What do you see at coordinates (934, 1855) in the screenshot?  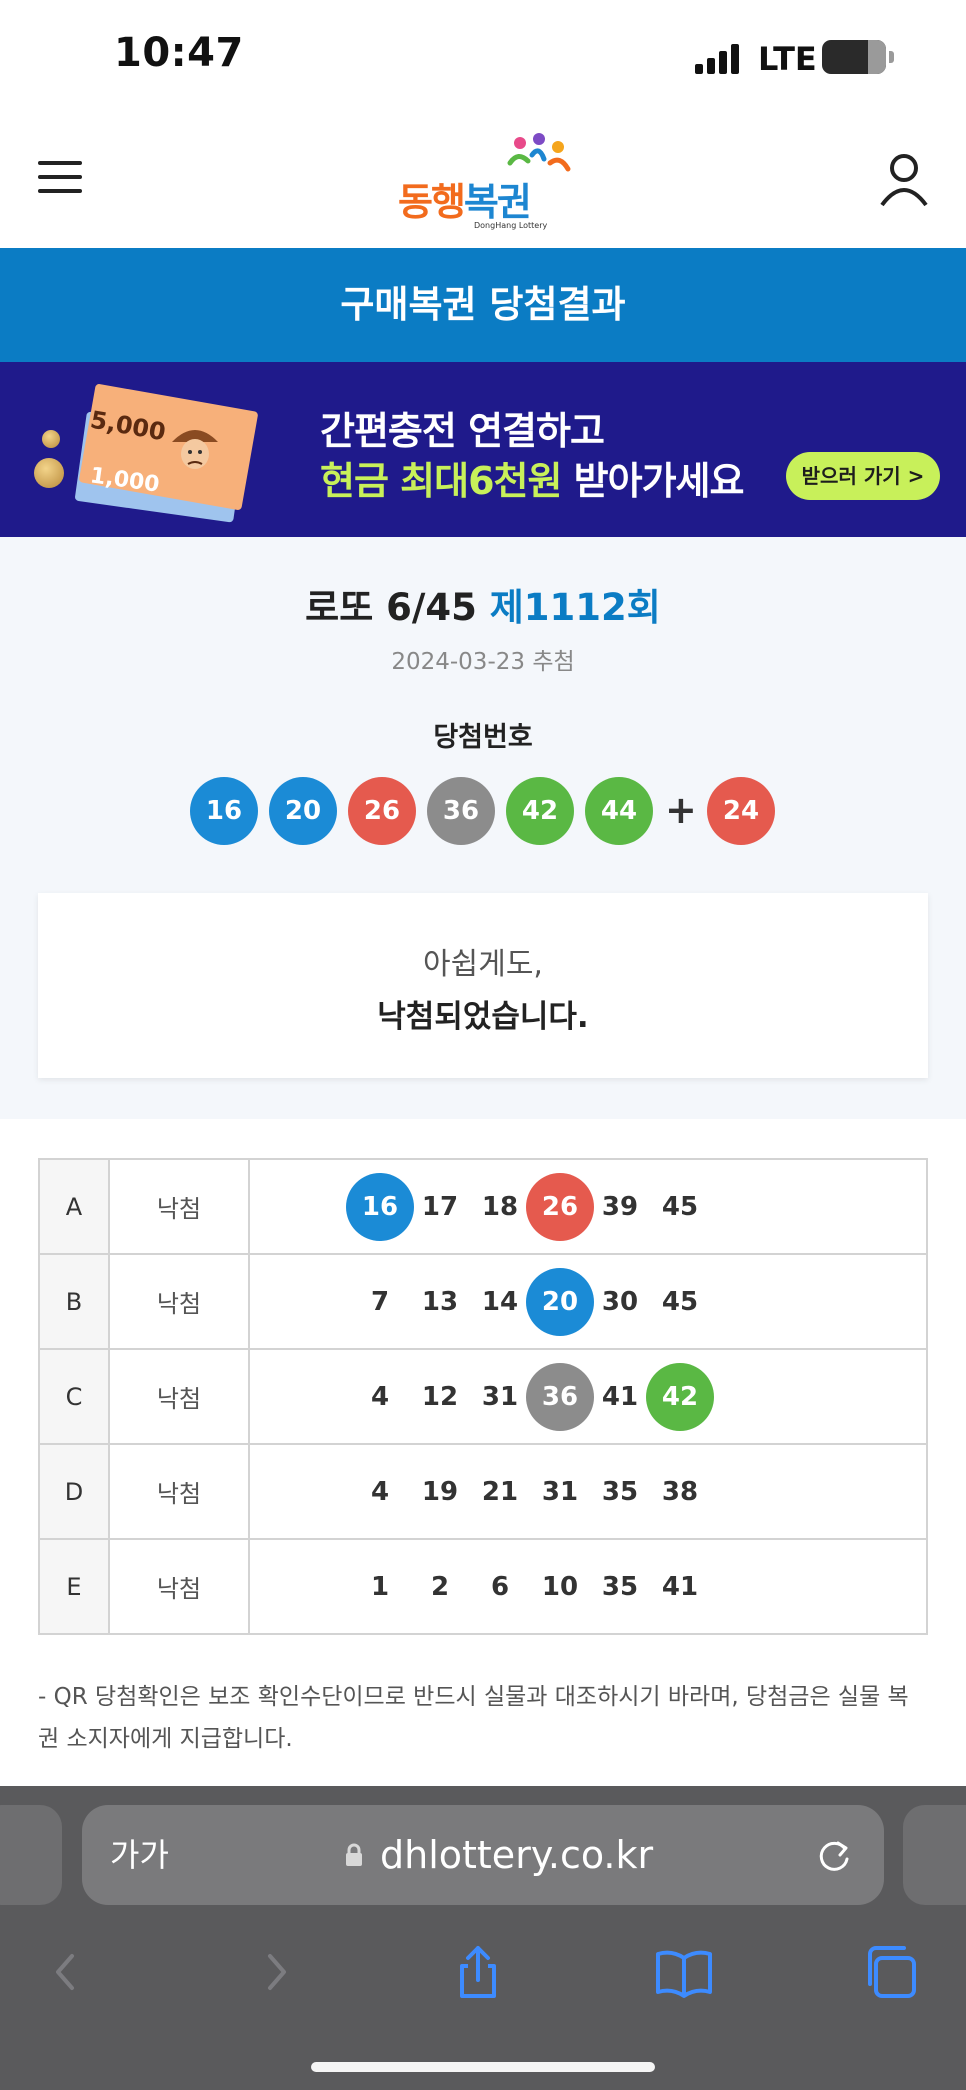 I see `next-tab-preview` at bounding box center [934, 1855].